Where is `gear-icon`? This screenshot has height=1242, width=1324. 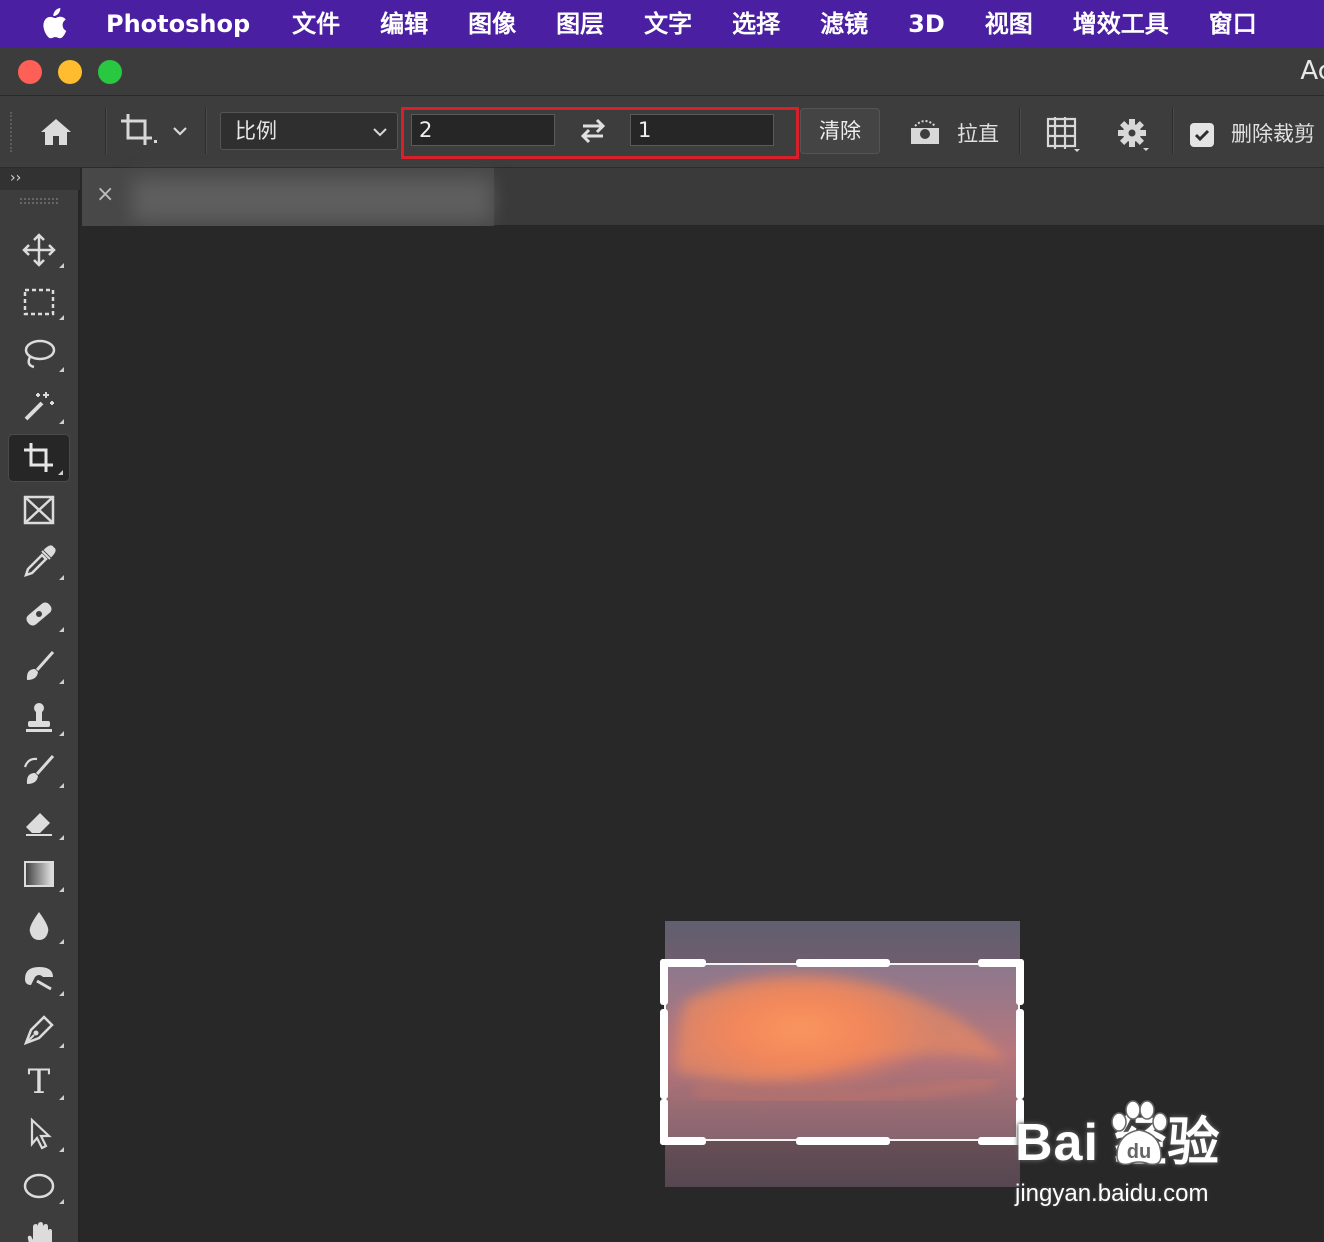 gear-icon is located at coordinates (1132, 133).